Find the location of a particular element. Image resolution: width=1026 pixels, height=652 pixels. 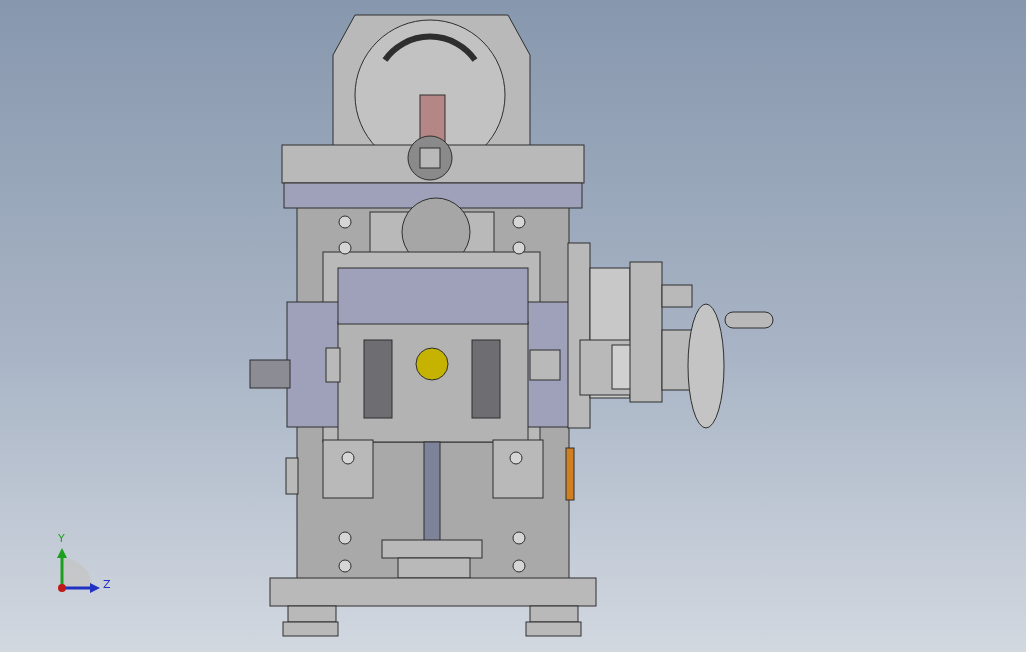

axis-label: Y is located at coordinates (61, 538).